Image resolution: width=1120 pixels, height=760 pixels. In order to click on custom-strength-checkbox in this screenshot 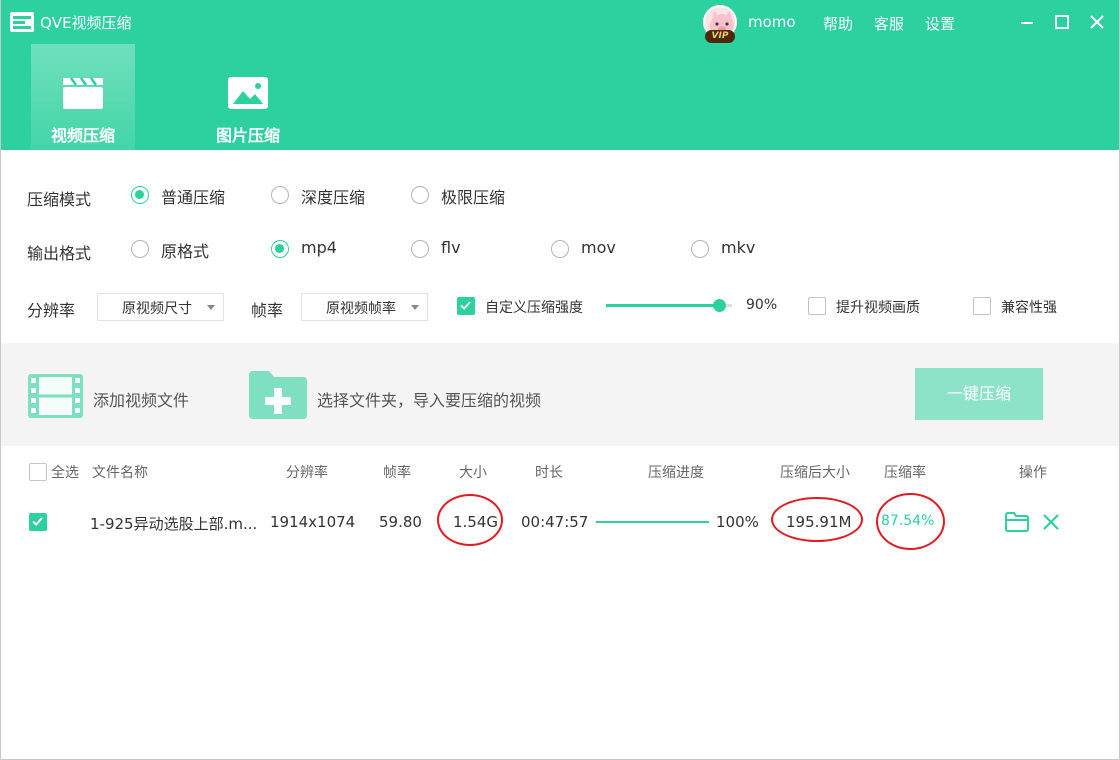, I will do `click(466, 306)`.